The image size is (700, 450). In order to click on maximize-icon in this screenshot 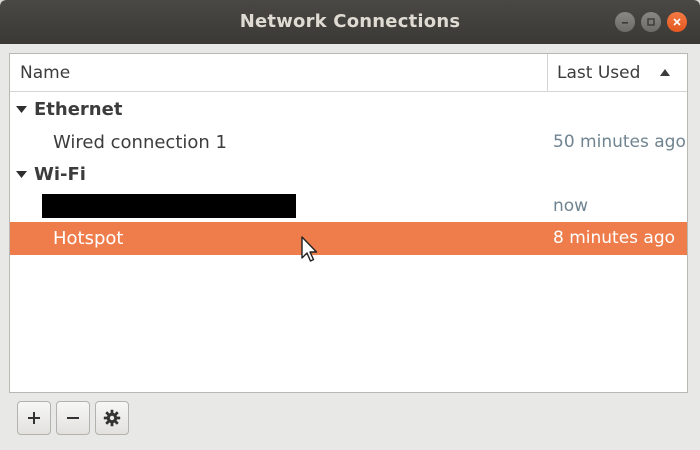, I will do `click(651, 22)`.